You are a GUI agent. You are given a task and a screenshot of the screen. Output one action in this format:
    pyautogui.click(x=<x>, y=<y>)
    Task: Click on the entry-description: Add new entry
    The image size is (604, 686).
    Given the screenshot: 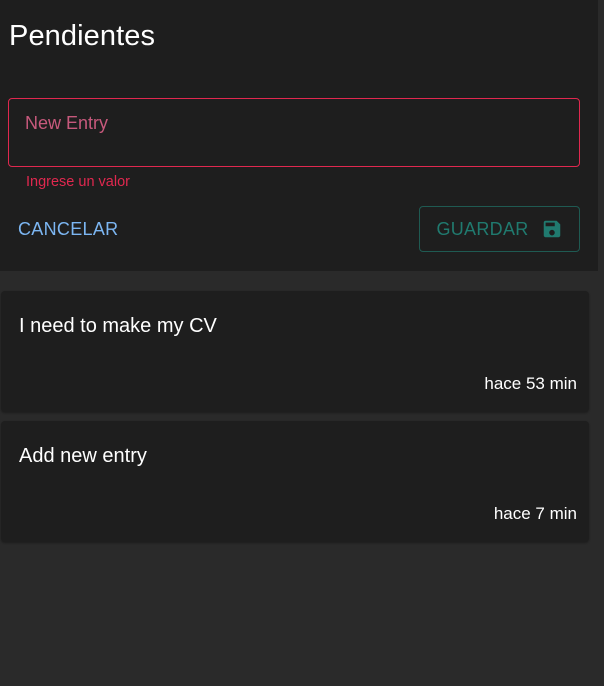 What is the action you would take?
    pyautogui.click(x=83, y=456)
    